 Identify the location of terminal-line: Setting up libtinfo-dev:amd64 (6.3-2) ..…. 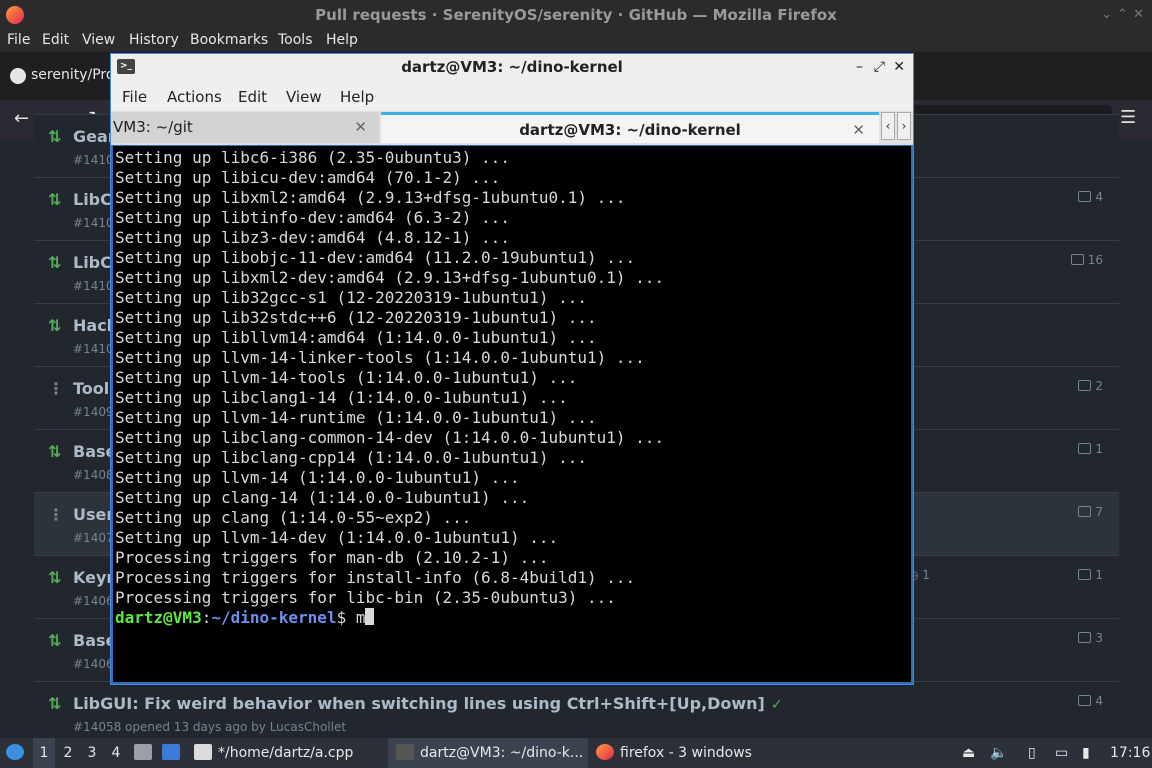
(312, 217).